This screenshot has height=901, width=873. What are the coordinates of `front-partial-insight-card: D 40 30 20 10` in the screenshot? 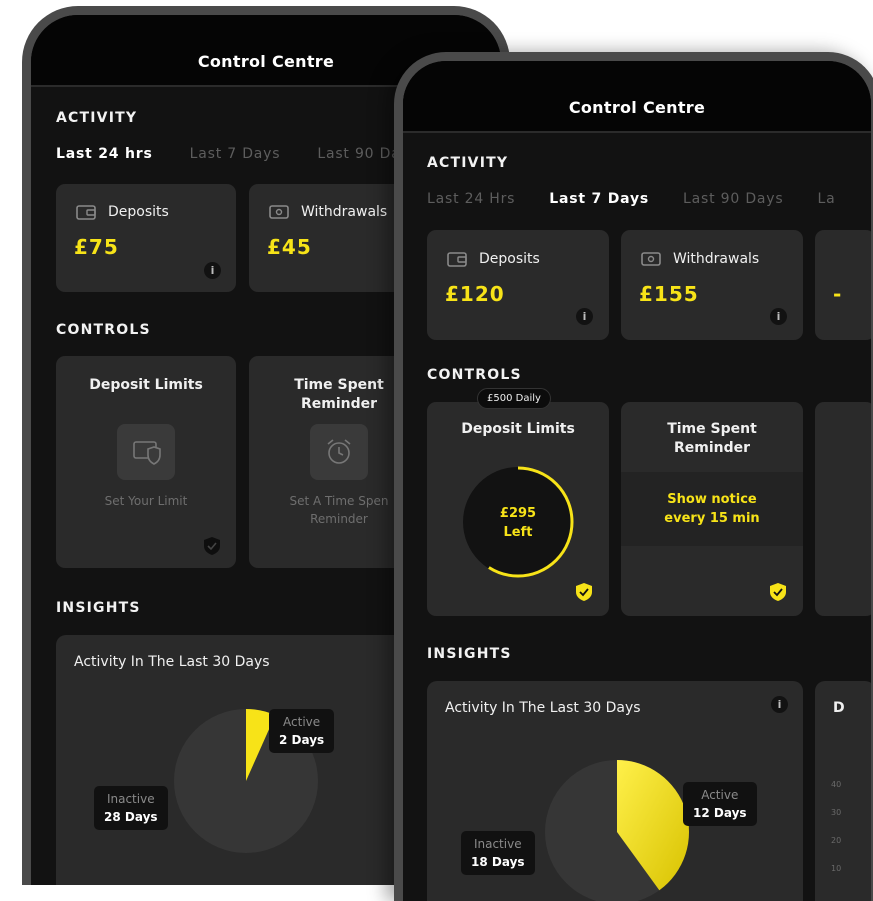 It's located at (843, 791).